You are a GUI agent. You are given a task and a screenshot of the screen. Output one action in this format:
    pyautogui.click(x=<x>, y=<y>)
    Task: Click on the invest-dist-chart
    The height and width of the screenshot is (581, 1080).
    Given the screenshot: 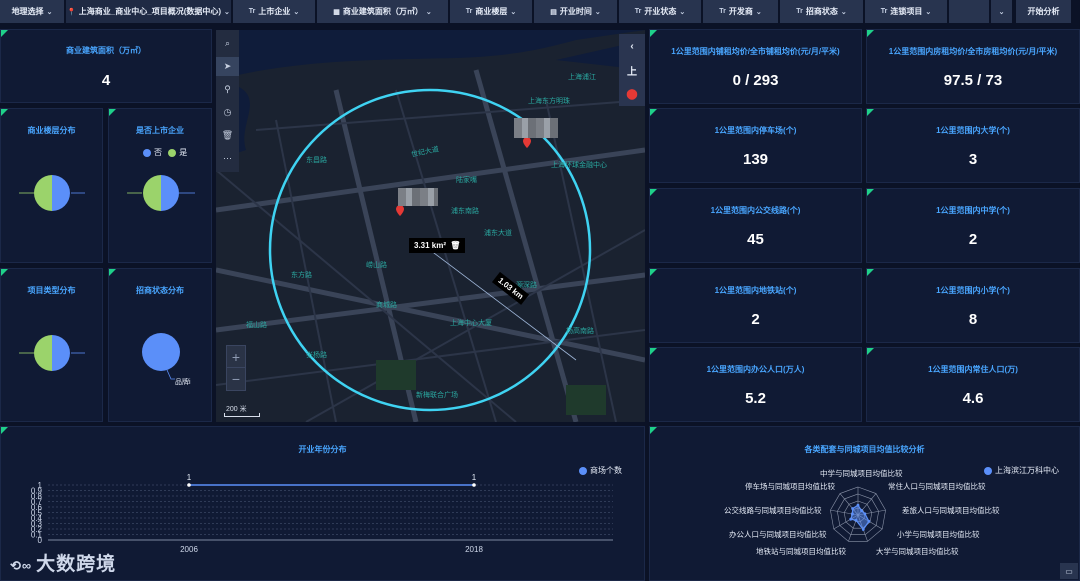 What is the action you would take?
    pyautogui.click(x=161, y=356)
    